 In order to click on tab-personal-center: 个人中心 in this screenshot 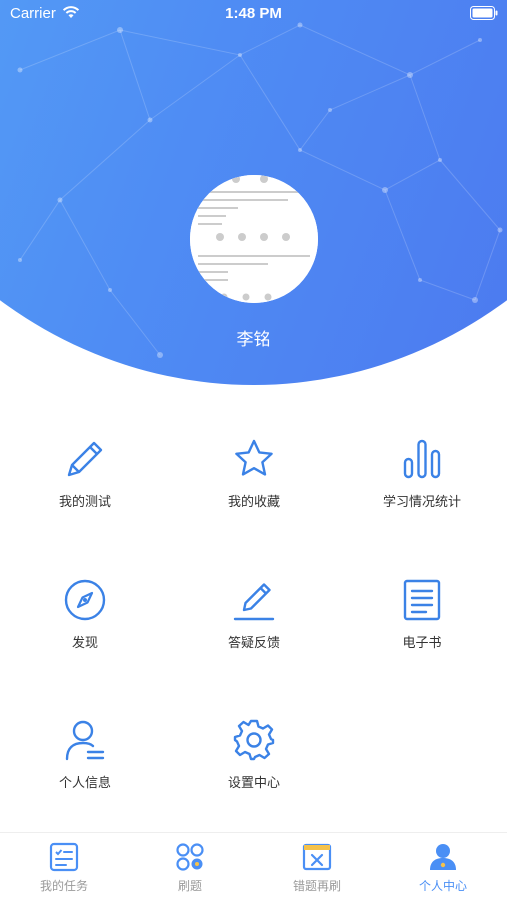, I will do `click(443, 867)`.